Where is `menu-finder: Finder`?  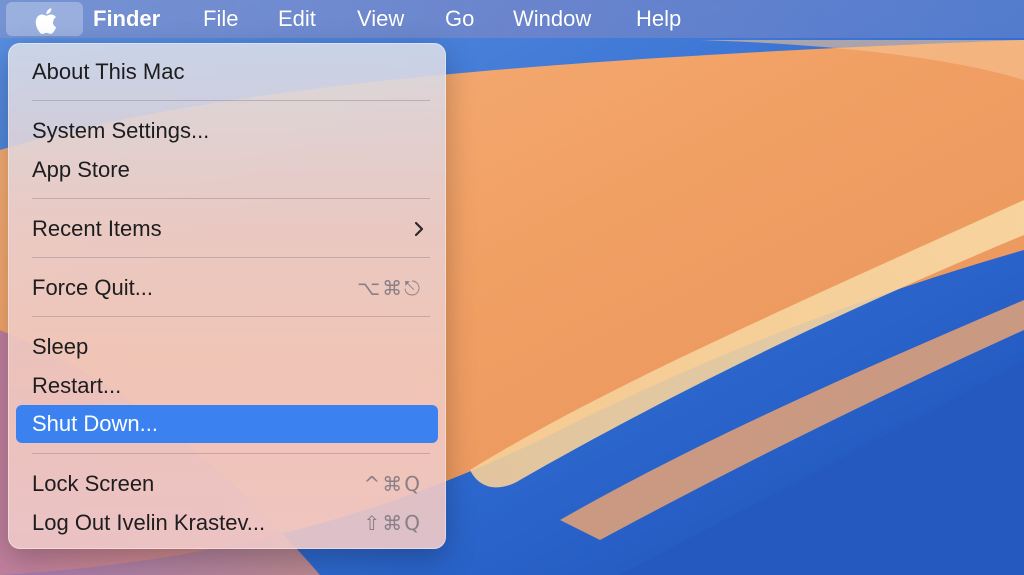 menu-finder: Finder is located at coordinates (126, 19).